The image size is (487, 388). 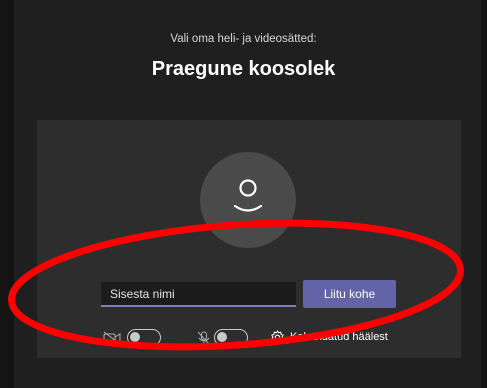 I want to click on gear-icon, so click(x=277, y=337).